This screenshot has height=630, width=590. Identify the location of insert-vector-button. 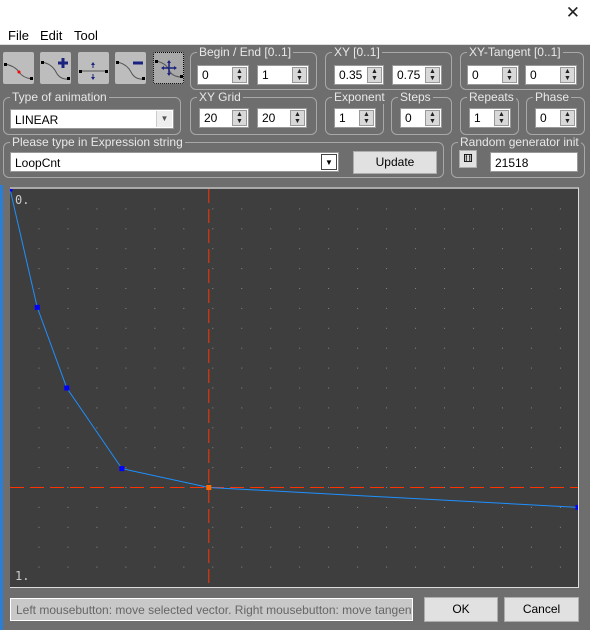
(55, 68).